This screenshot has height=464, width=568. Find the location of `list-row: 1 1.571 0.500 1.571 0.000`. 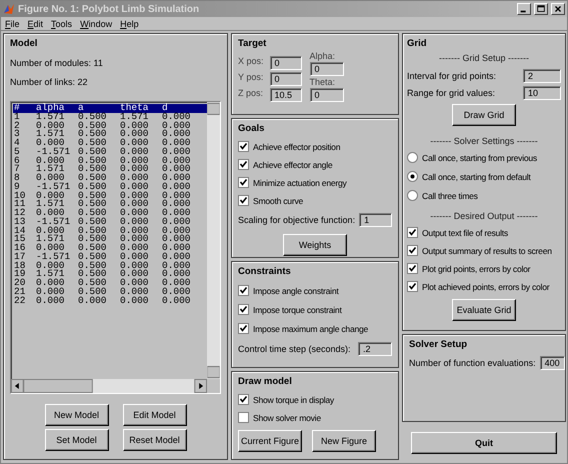

list-row: 1 1.571 0.500 1.571 0.000 is located at coordinates (110, 117).